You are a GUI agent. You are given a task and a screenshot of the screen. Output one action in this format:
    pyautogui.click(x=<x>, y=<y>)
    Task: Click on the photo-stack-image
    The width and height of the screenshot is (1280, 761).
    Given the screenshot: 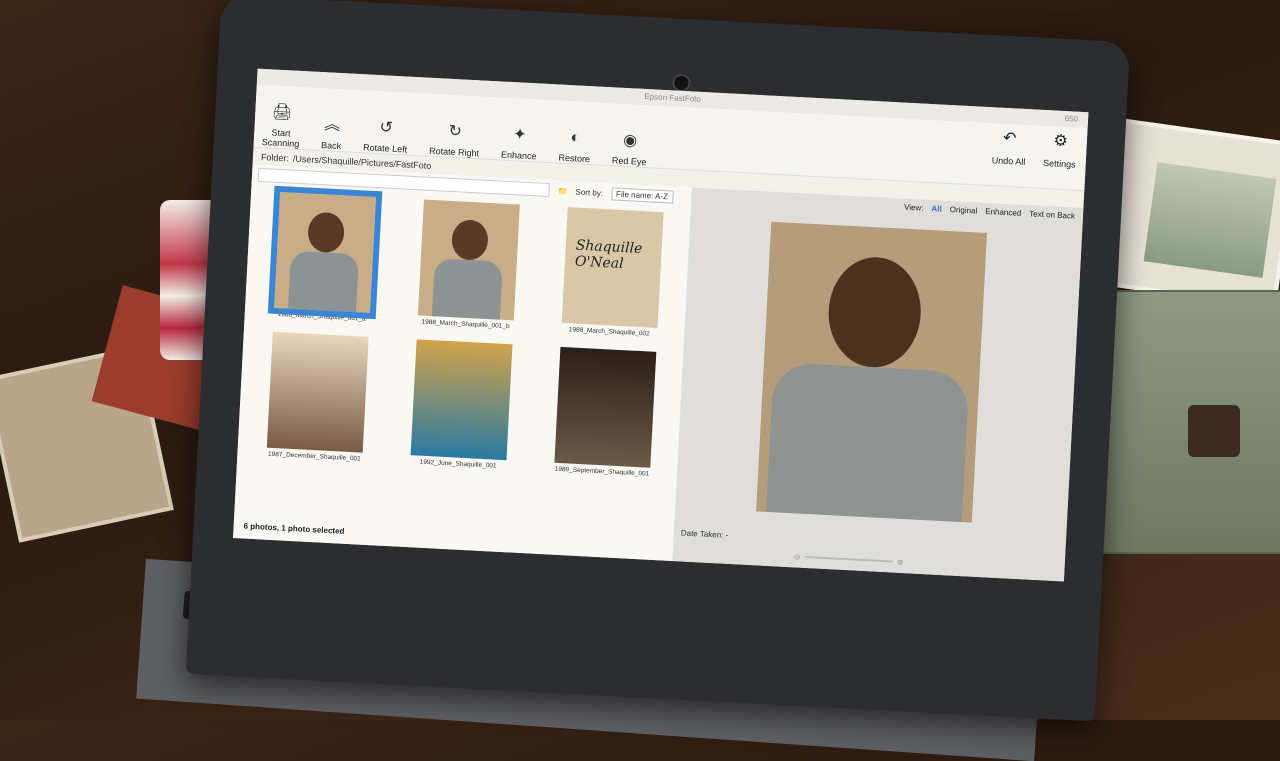 What is the action you would take?
    pyautogui.click(x=1210, y=220)
    